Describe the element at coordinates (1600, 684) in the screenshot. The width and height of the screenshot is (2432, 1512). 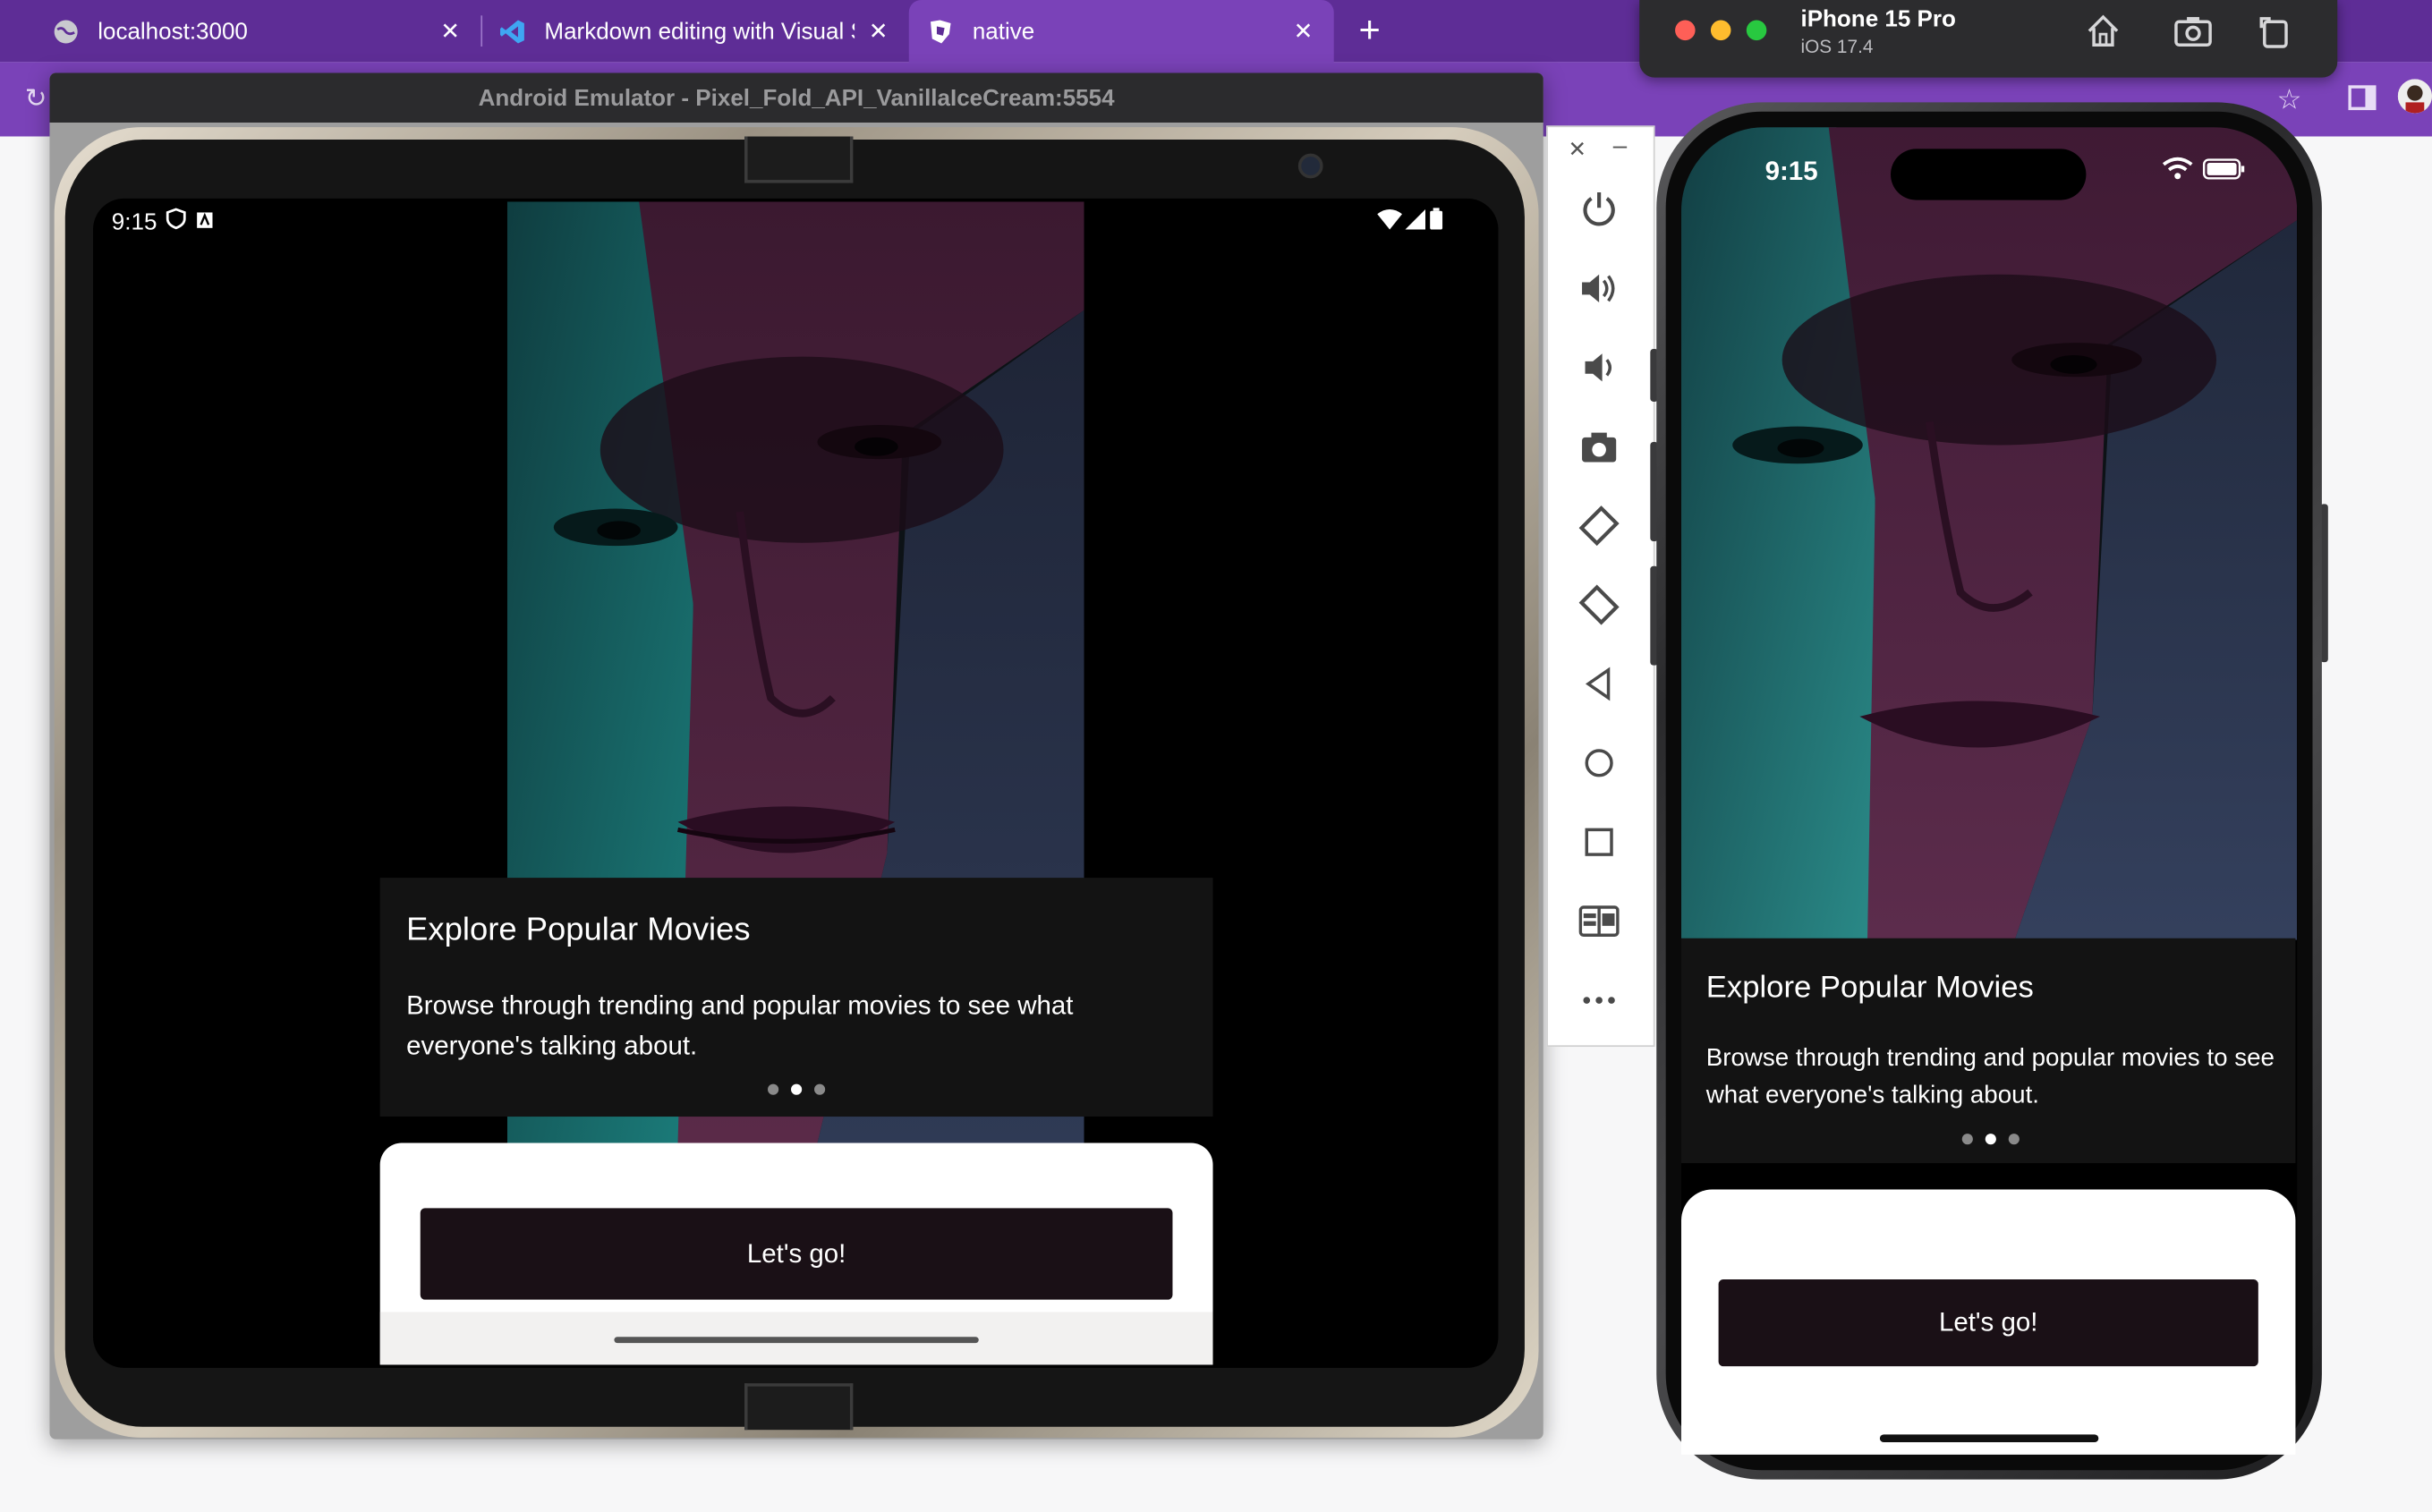
I see `back-icon` at that location.